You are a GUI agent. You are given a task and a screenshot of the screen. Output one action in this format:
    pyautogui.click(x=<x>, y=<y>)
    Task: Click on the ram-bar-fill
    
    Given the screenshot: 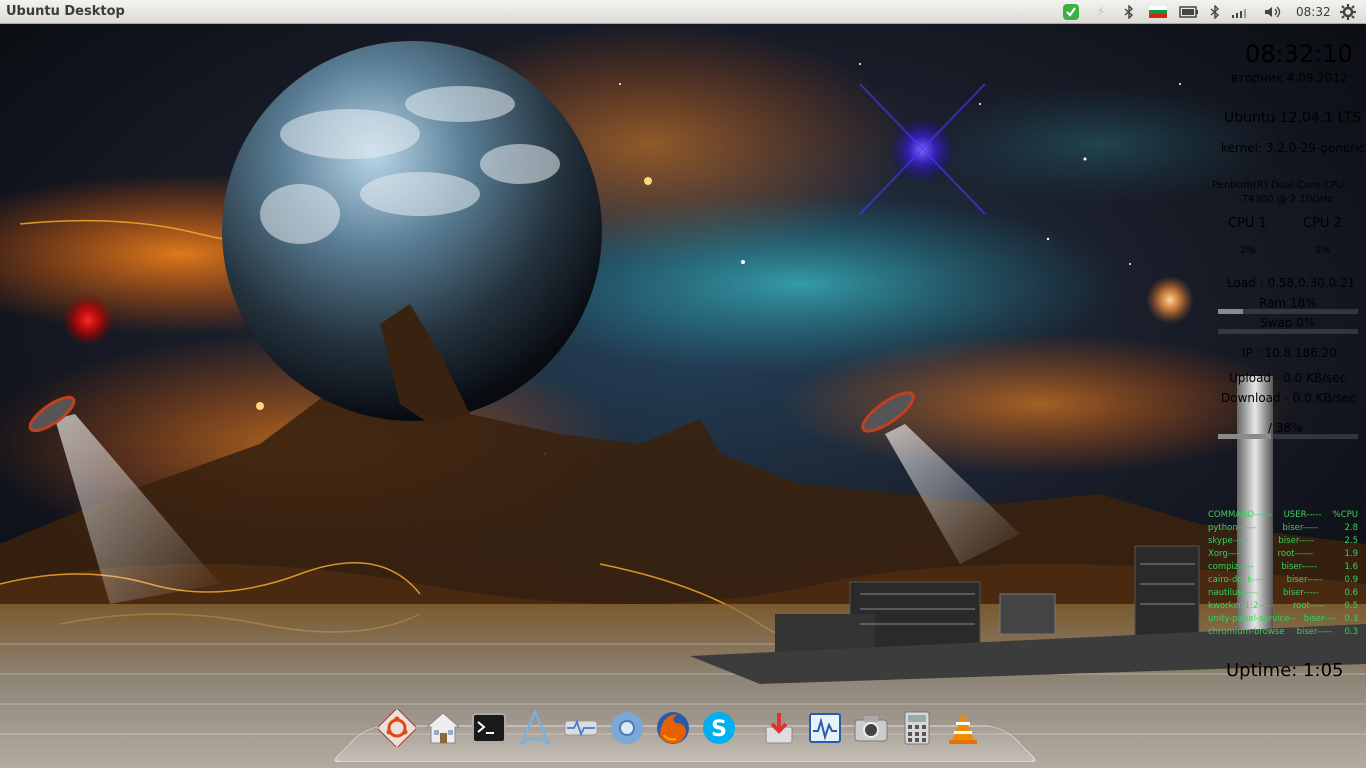 What is the action you would take?
    pyautogui.click(x=1231, y=311)
    